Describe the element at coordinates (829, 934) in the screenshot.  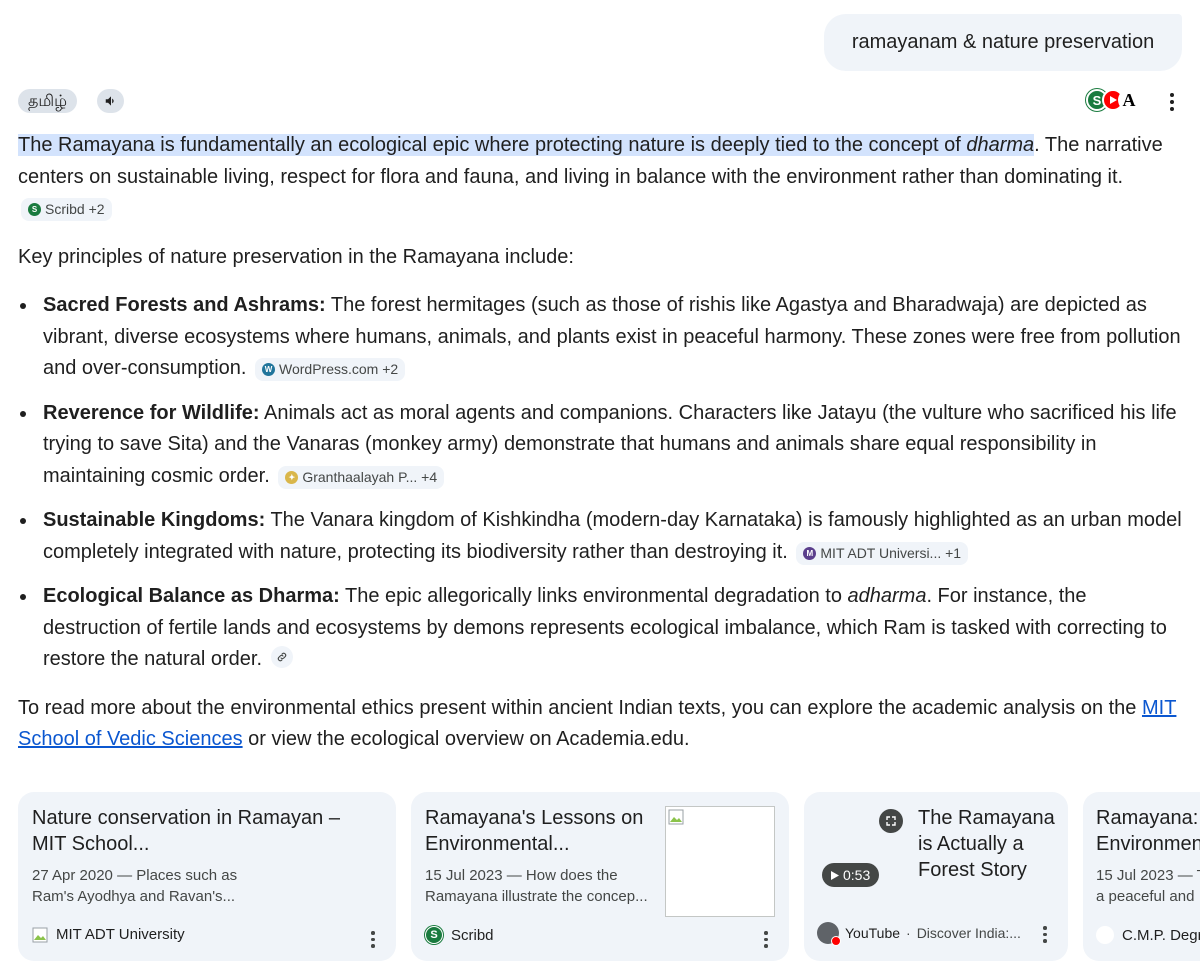
I see `channel-avatar` at that location.